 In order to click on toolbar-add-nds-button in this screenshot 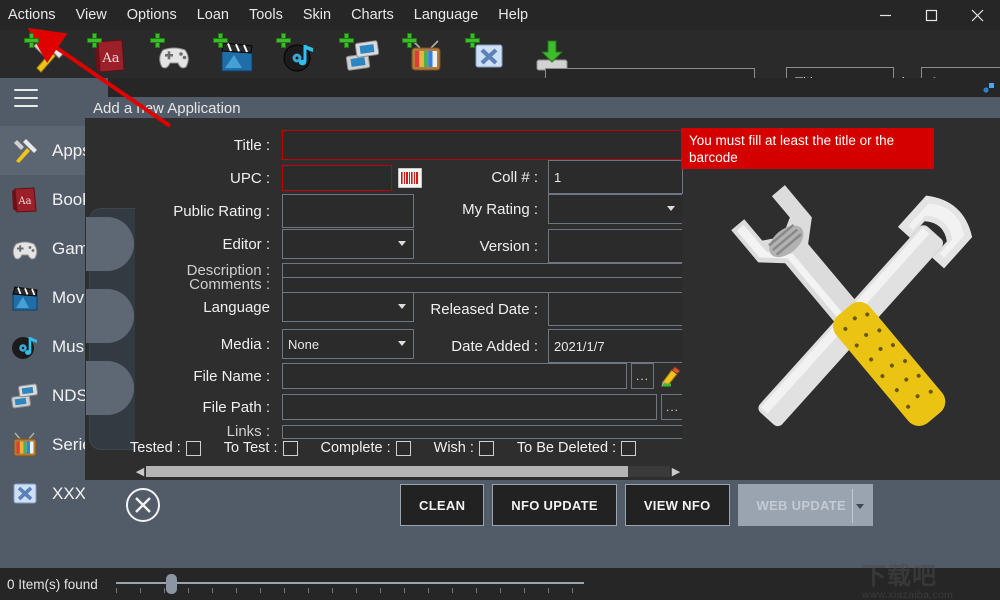, I will do `click(362, 54)`.